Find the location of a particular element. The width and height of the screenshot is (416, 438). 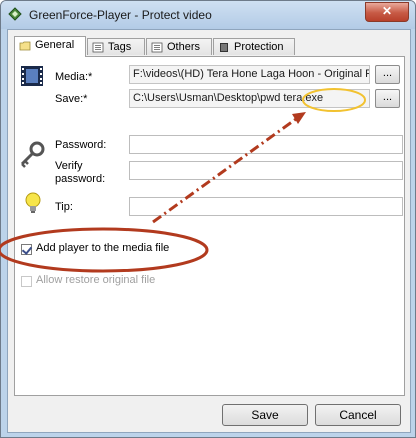

tab-general-label: General is located at coordinates (55, 45).